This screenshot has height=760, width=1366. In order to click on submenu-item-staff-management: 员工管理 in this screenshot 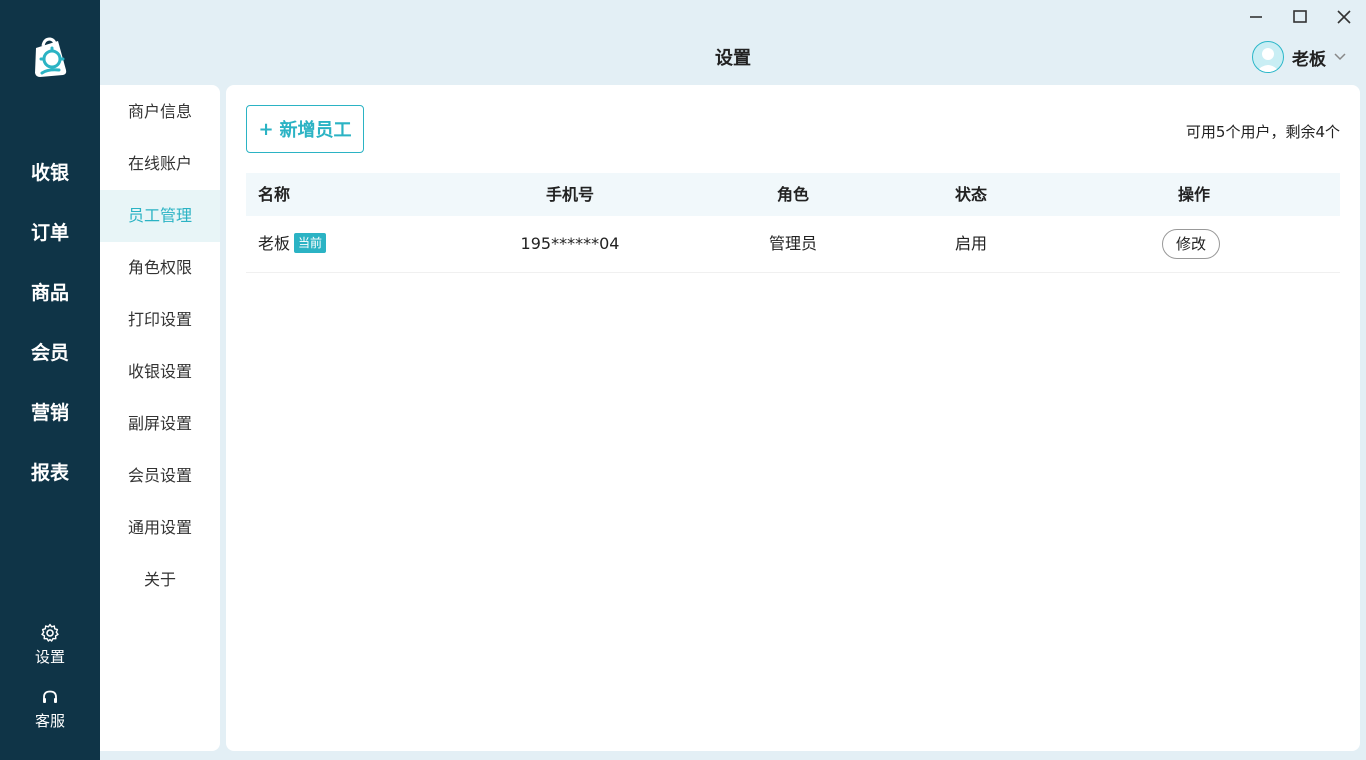, I will do `click(160, 216)`.